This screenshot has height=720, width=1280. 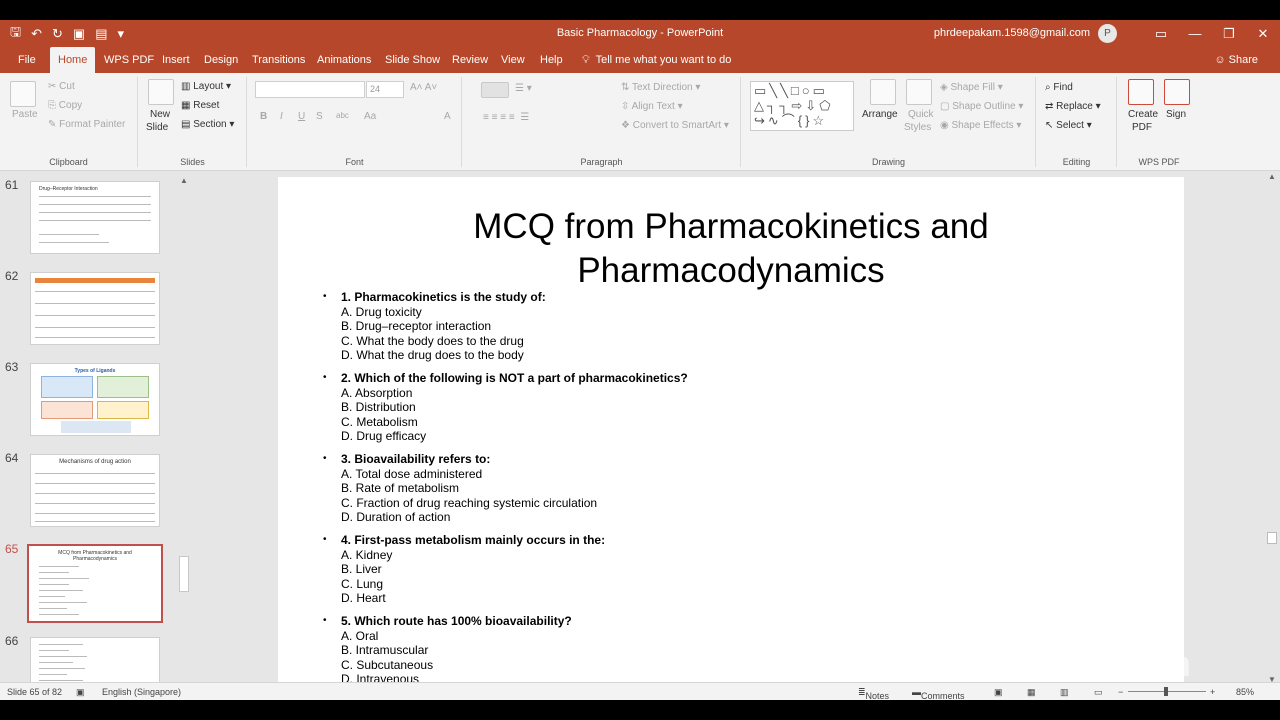 What do you see at coordinates (263, 116) in the screenshot?
I see `bold-button: B` at bounding box center [263, 116].